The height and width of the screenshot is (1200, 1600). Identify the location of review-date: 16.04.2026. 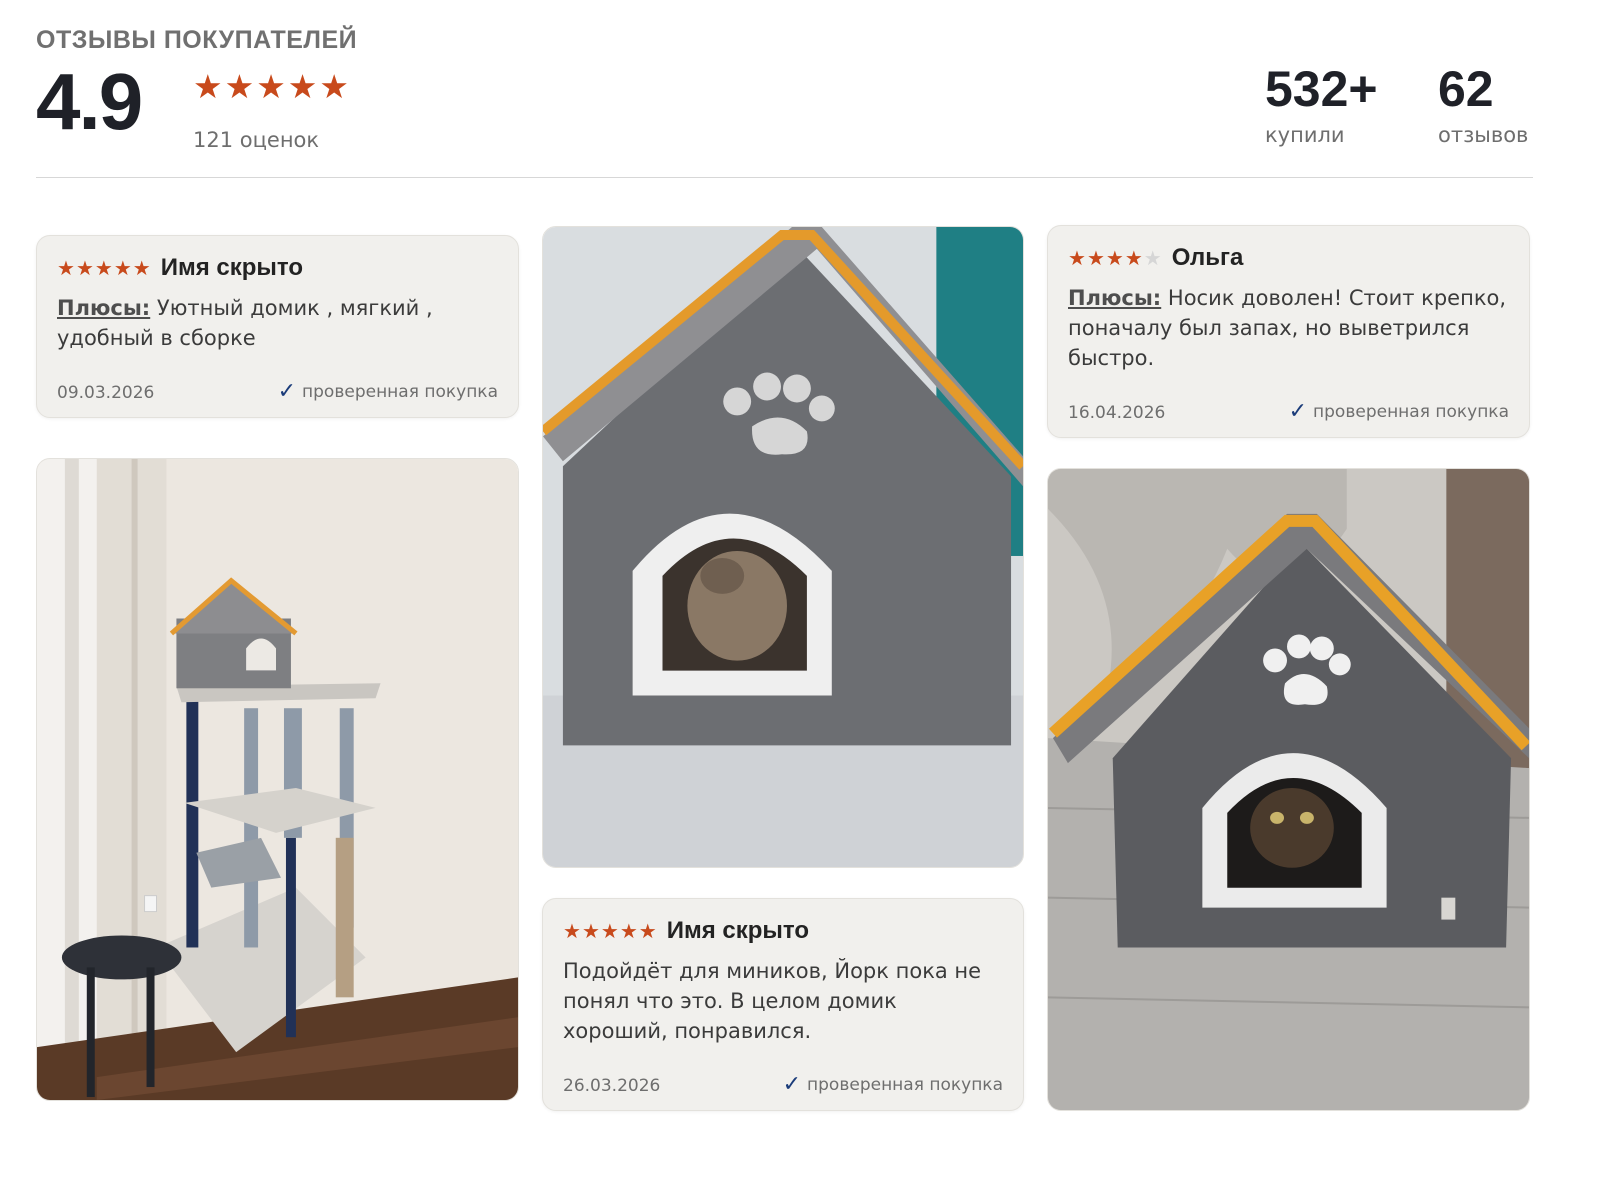
(1117, 413).